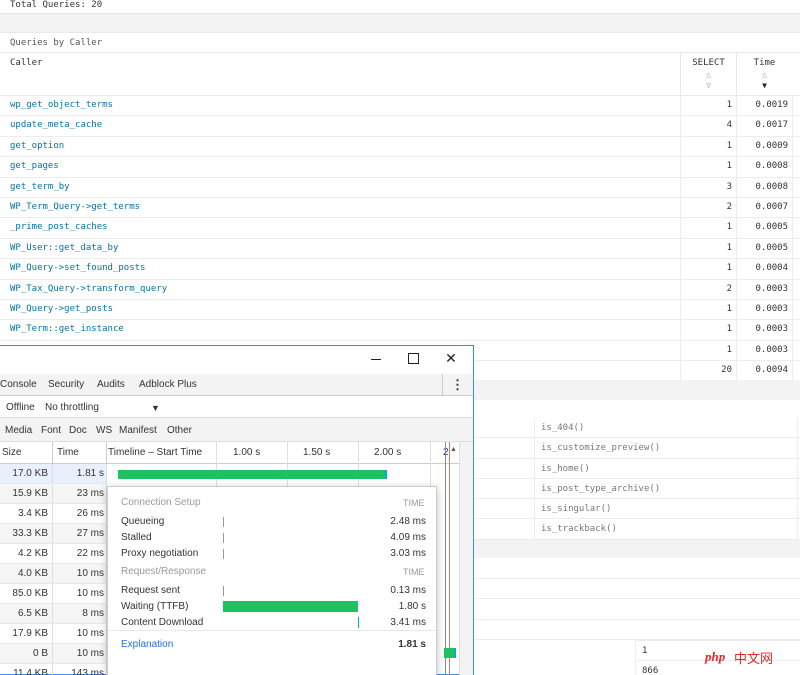 The width and height of the screenshot is (800, 675). Describe the element at coordinates (53, 634) in the screenshot. I see `network-request-row: 17.9 KB 10 ms` at that location.